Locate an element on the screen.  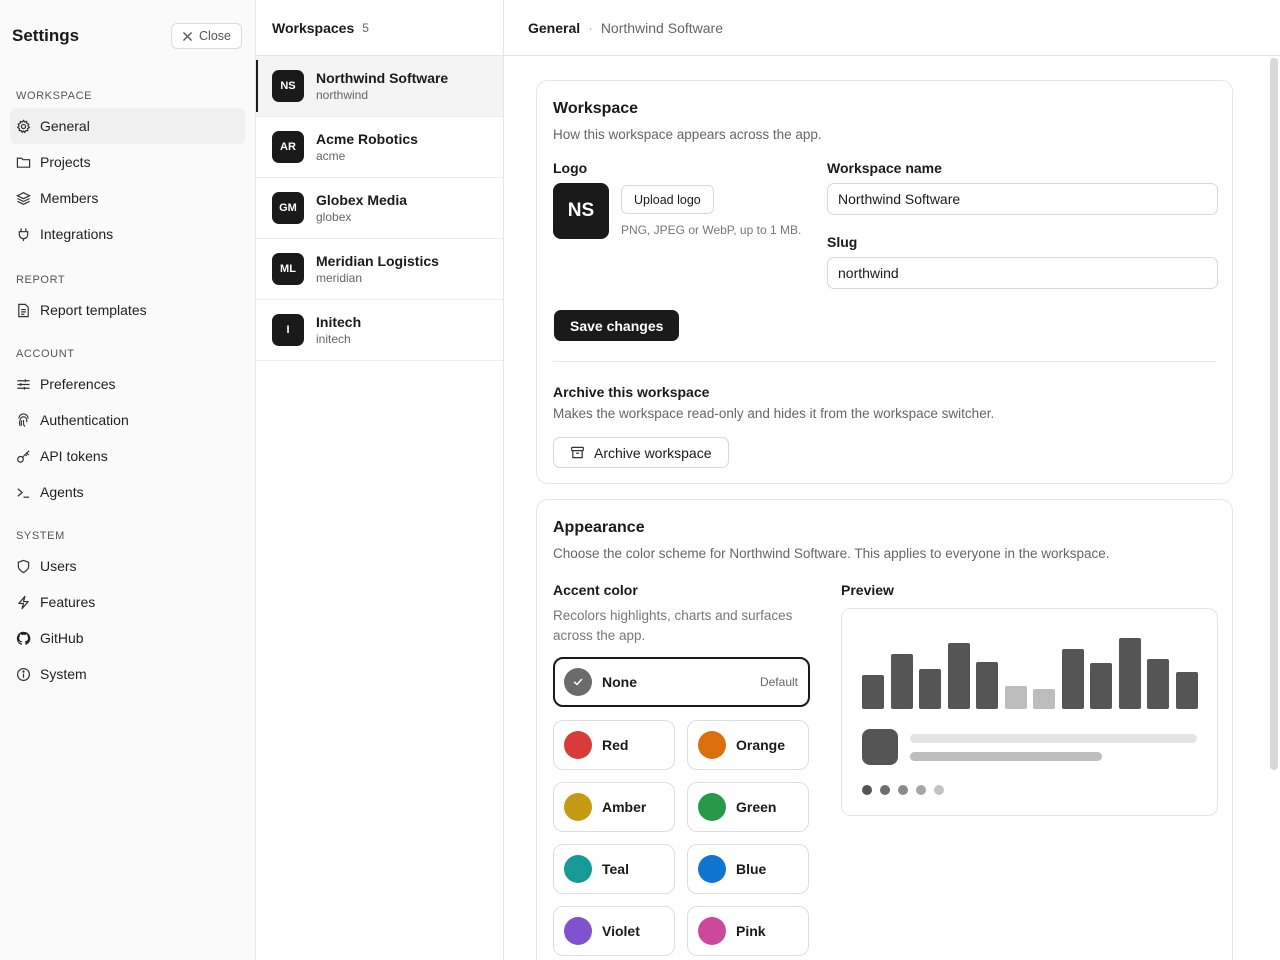
sidebar-item-general: General is located at coordinates (127, 126).